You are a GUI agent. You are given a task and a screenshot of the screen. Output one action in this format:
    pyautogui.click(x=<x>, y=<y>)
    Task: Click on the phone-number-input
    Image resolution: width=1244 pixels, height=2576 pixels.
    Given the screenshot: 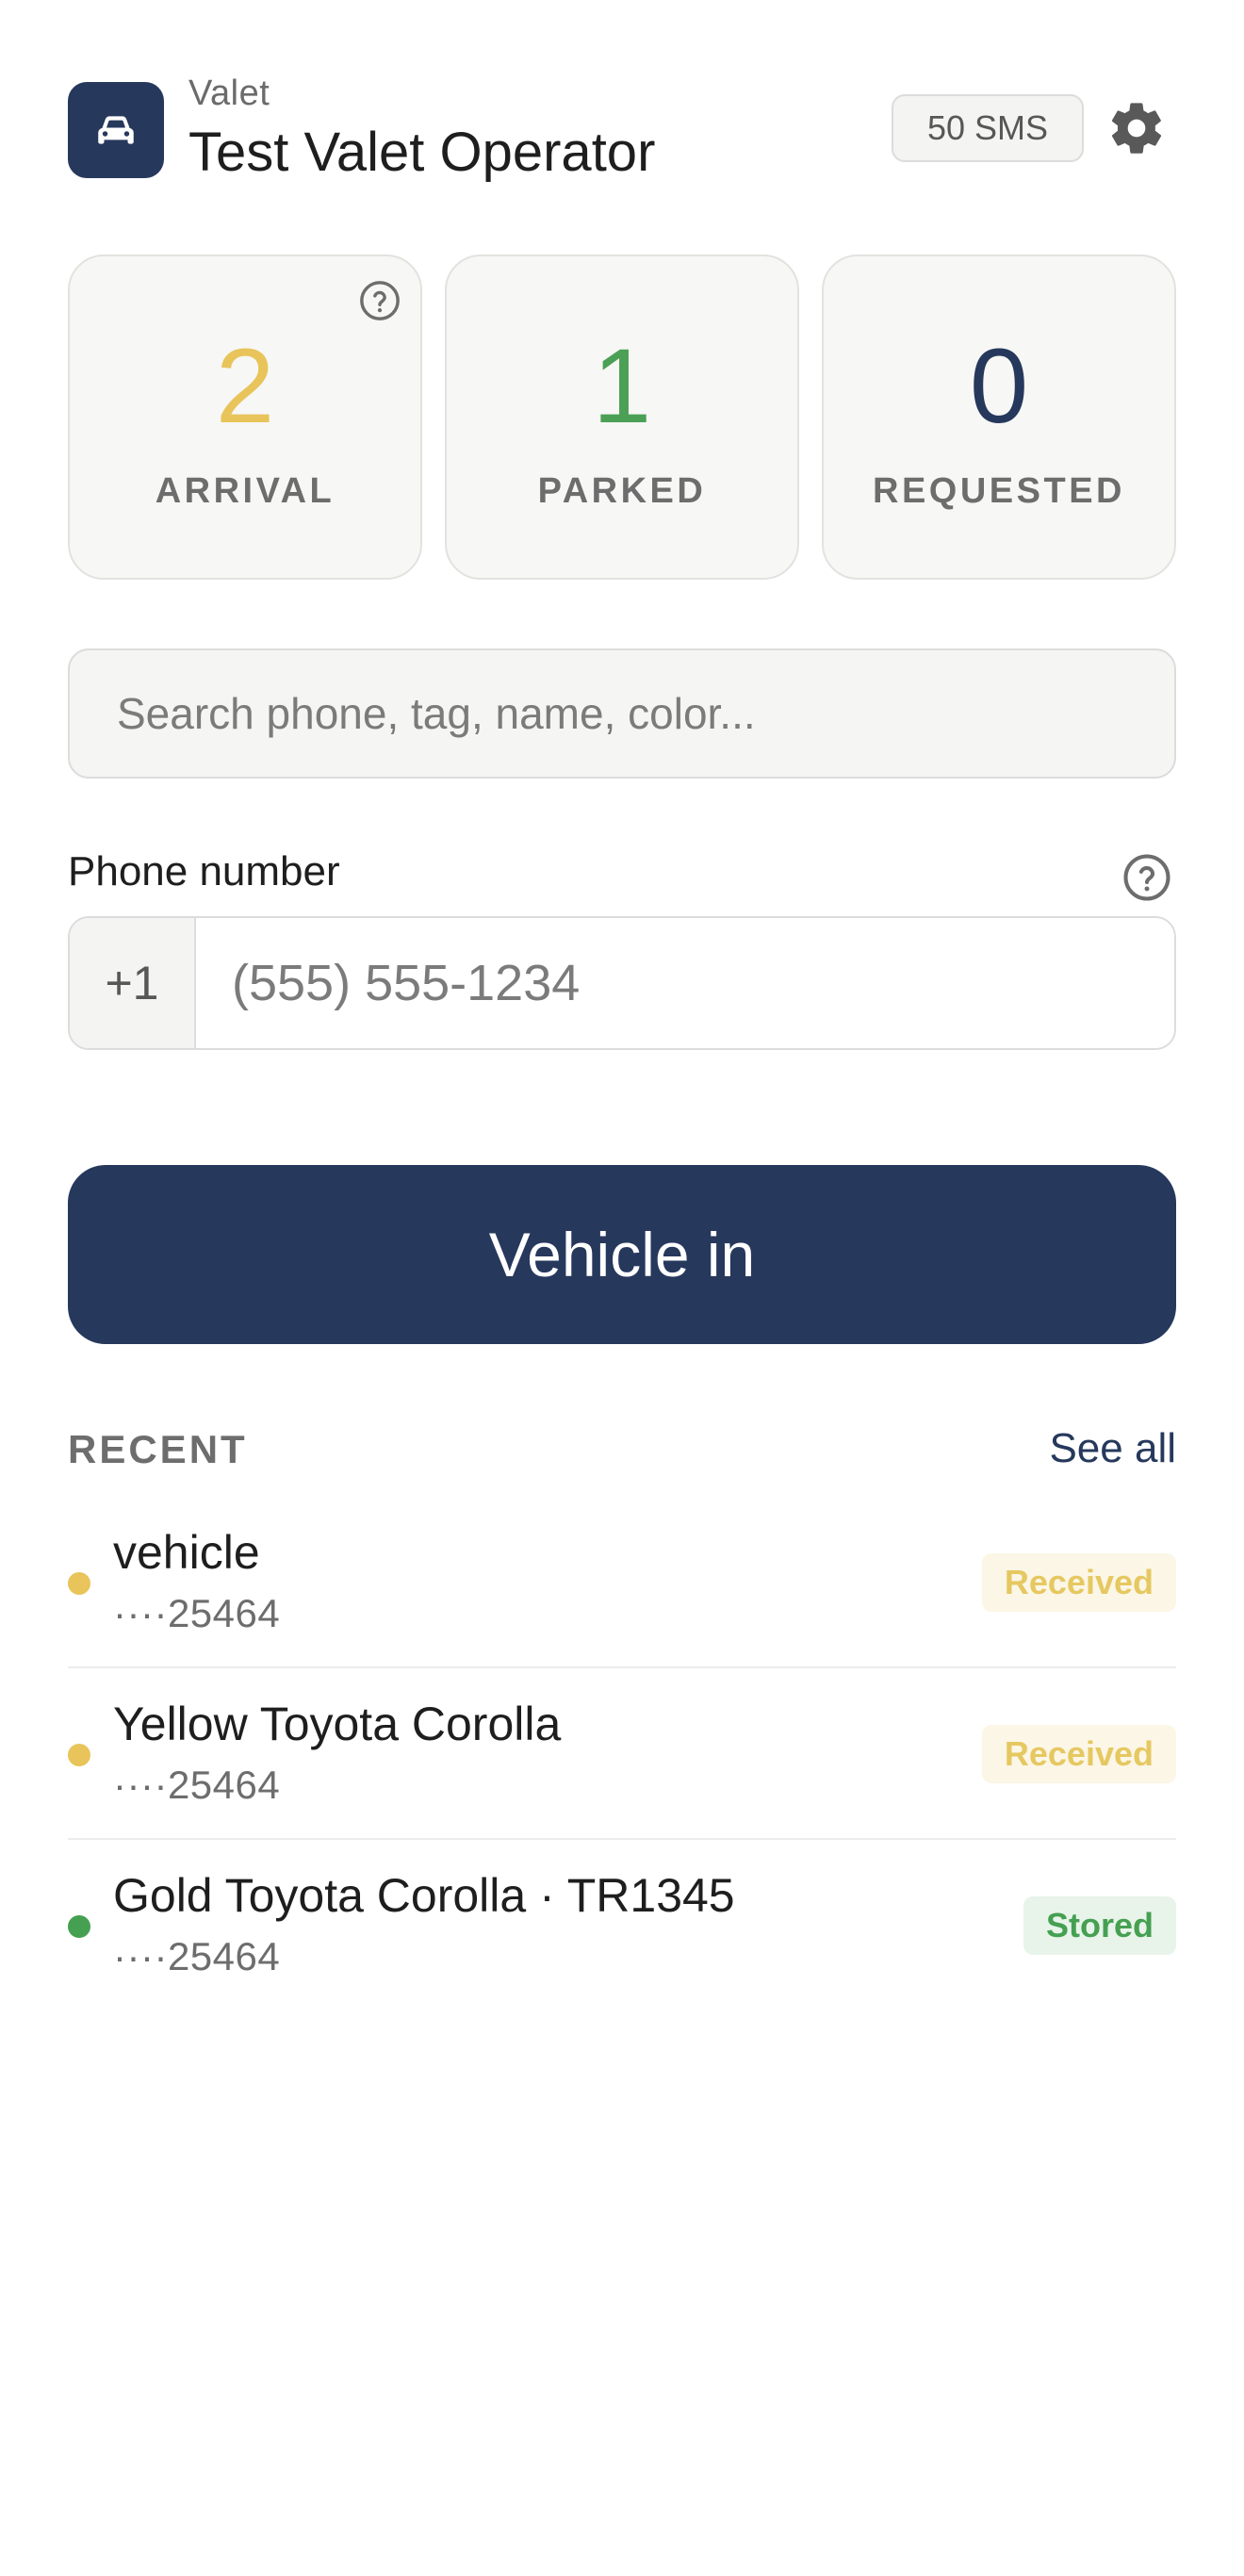 What is the action you would take?
    pyautogui.click(x=685, y=983)
    